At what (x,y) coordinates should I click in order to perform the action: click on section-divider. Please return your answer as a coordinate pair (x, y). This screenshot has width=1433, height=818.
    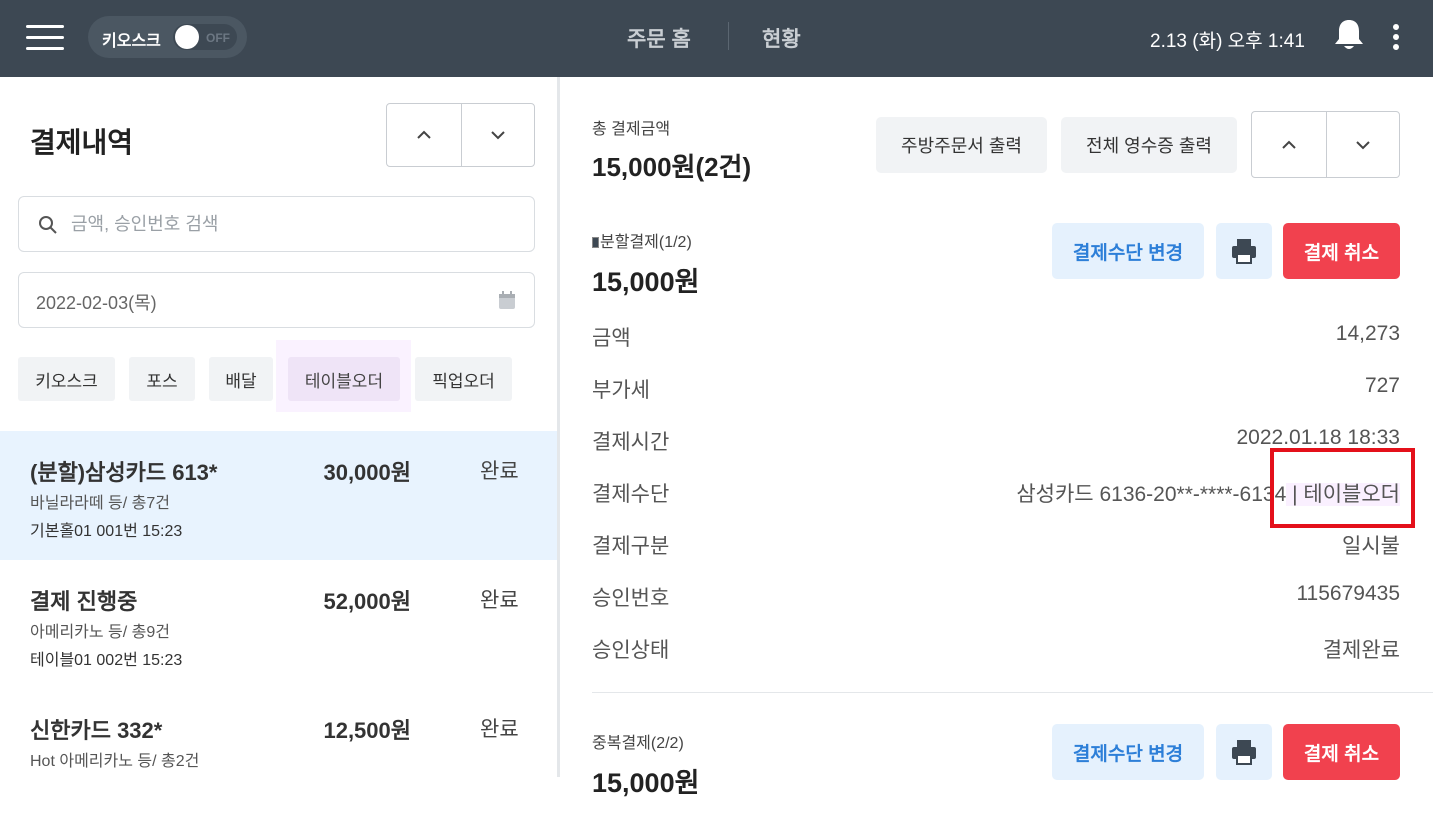
    Looking at the image, I should click on (1012, 692).